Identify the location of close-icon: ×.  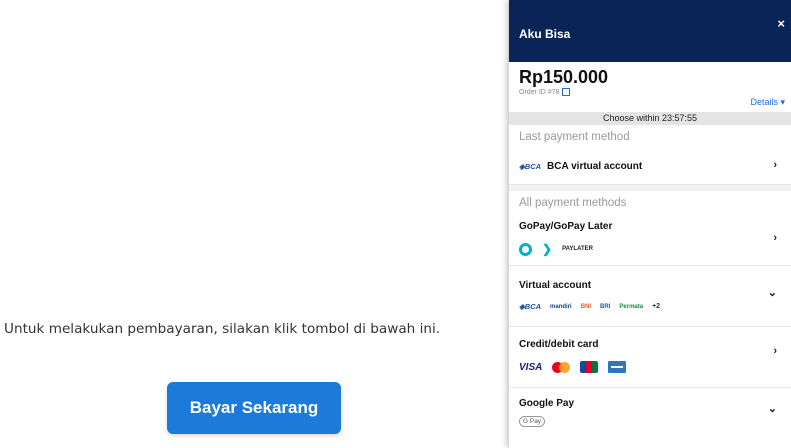
(781, 23).